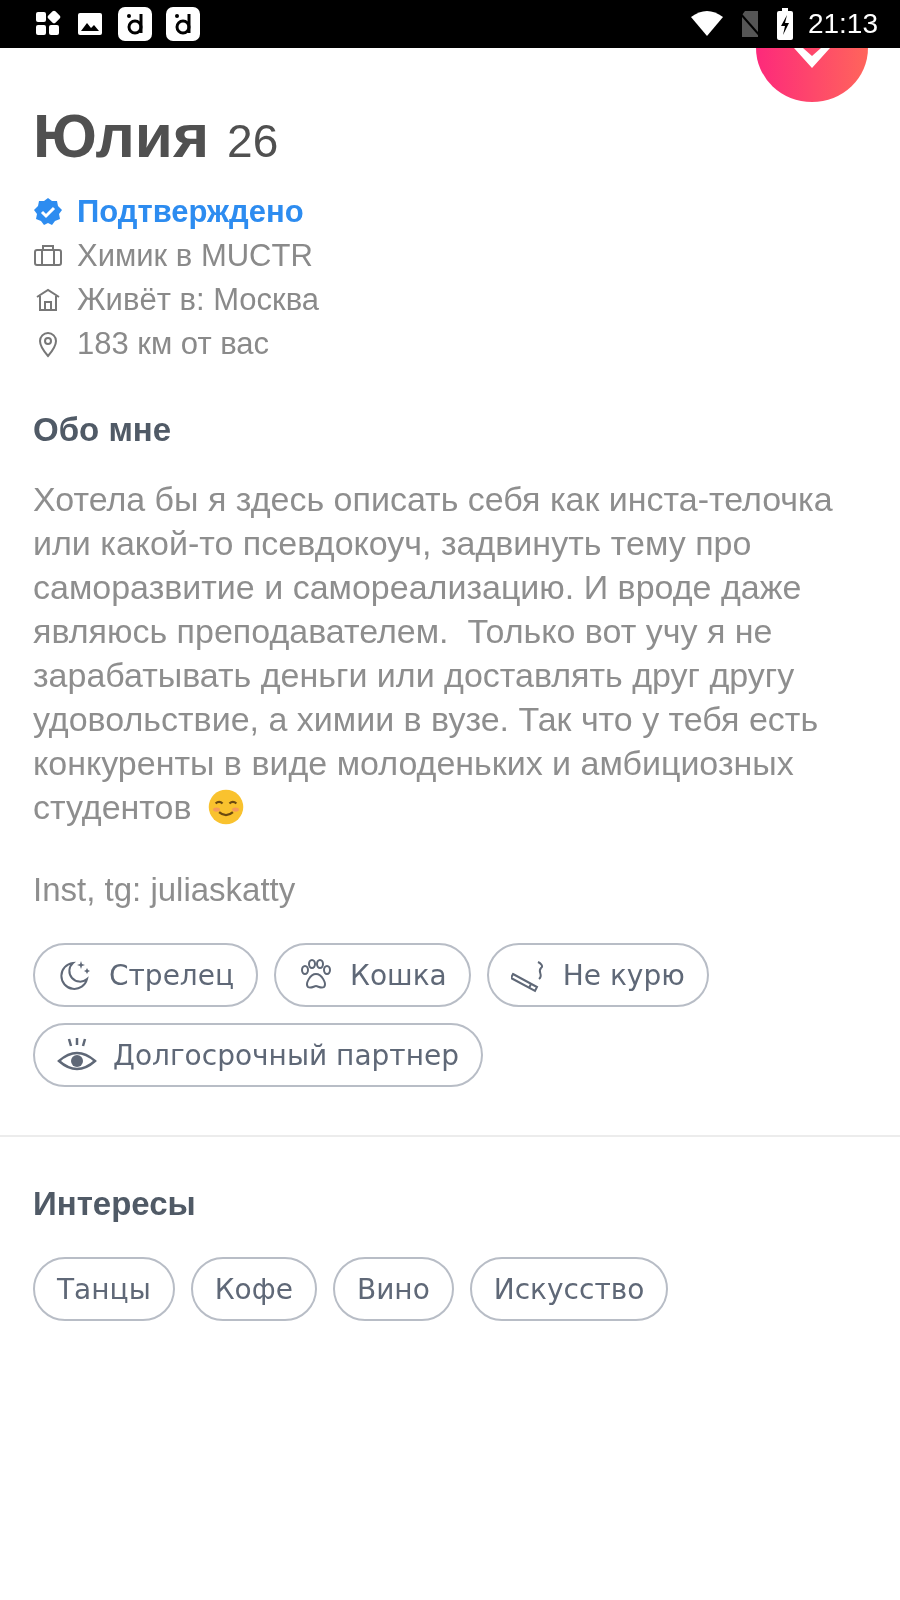 The width and height of the screenshot is (900, 1600). I want to click on battery-icon, so click(784, 24).